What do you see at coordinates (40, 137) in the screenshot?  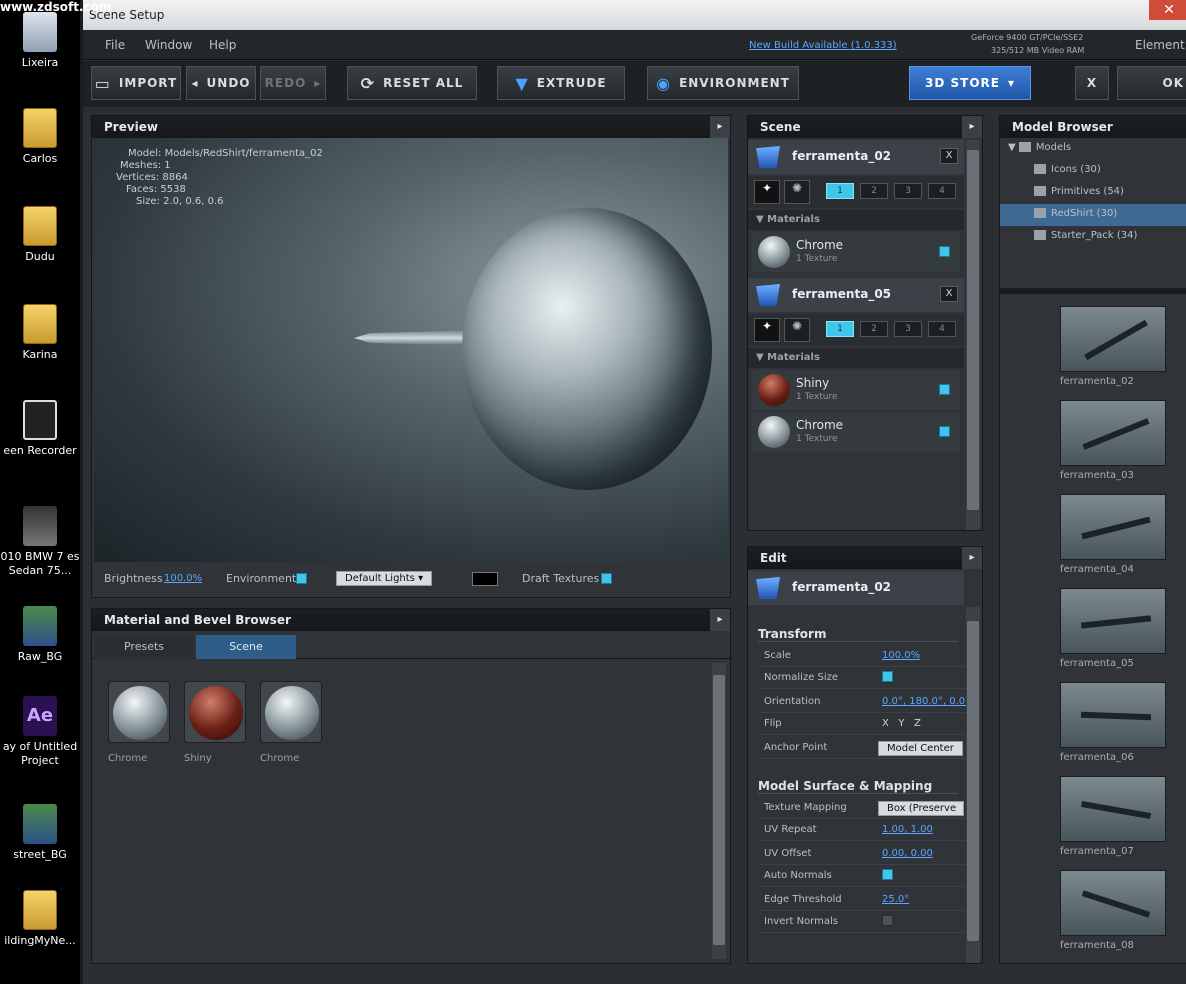 I see `desktop-icon: Carlos` at bounding box center [40, 137].